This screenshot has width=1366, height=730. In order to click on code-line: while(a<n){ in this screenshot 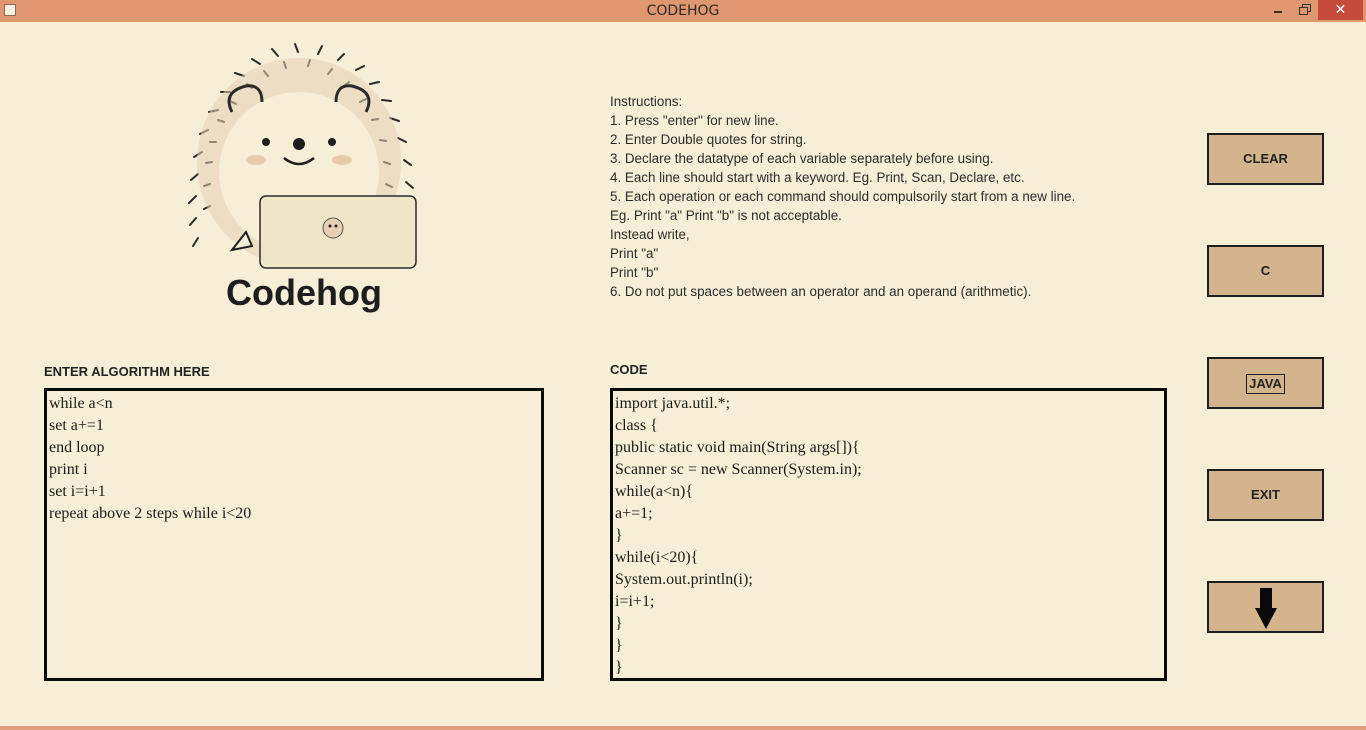, I will do `click(654, 491)`.